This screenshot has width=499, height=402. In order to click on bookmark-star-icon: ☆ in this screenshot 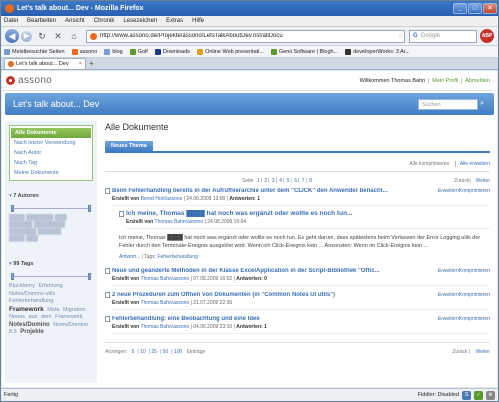, I will do `click(401, 36)`.